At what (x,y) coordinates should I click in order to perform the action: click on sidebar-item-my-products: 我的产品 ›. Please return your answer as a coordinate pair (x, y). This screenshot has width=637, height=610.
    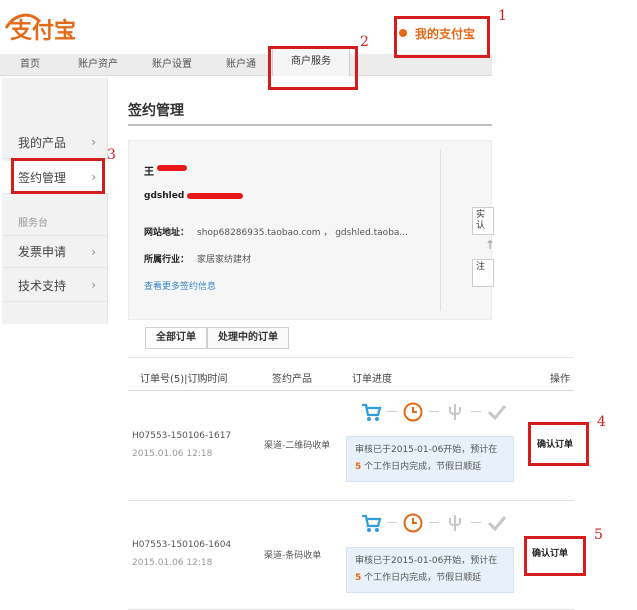
    Looking at the image, I should click on (55, 142).